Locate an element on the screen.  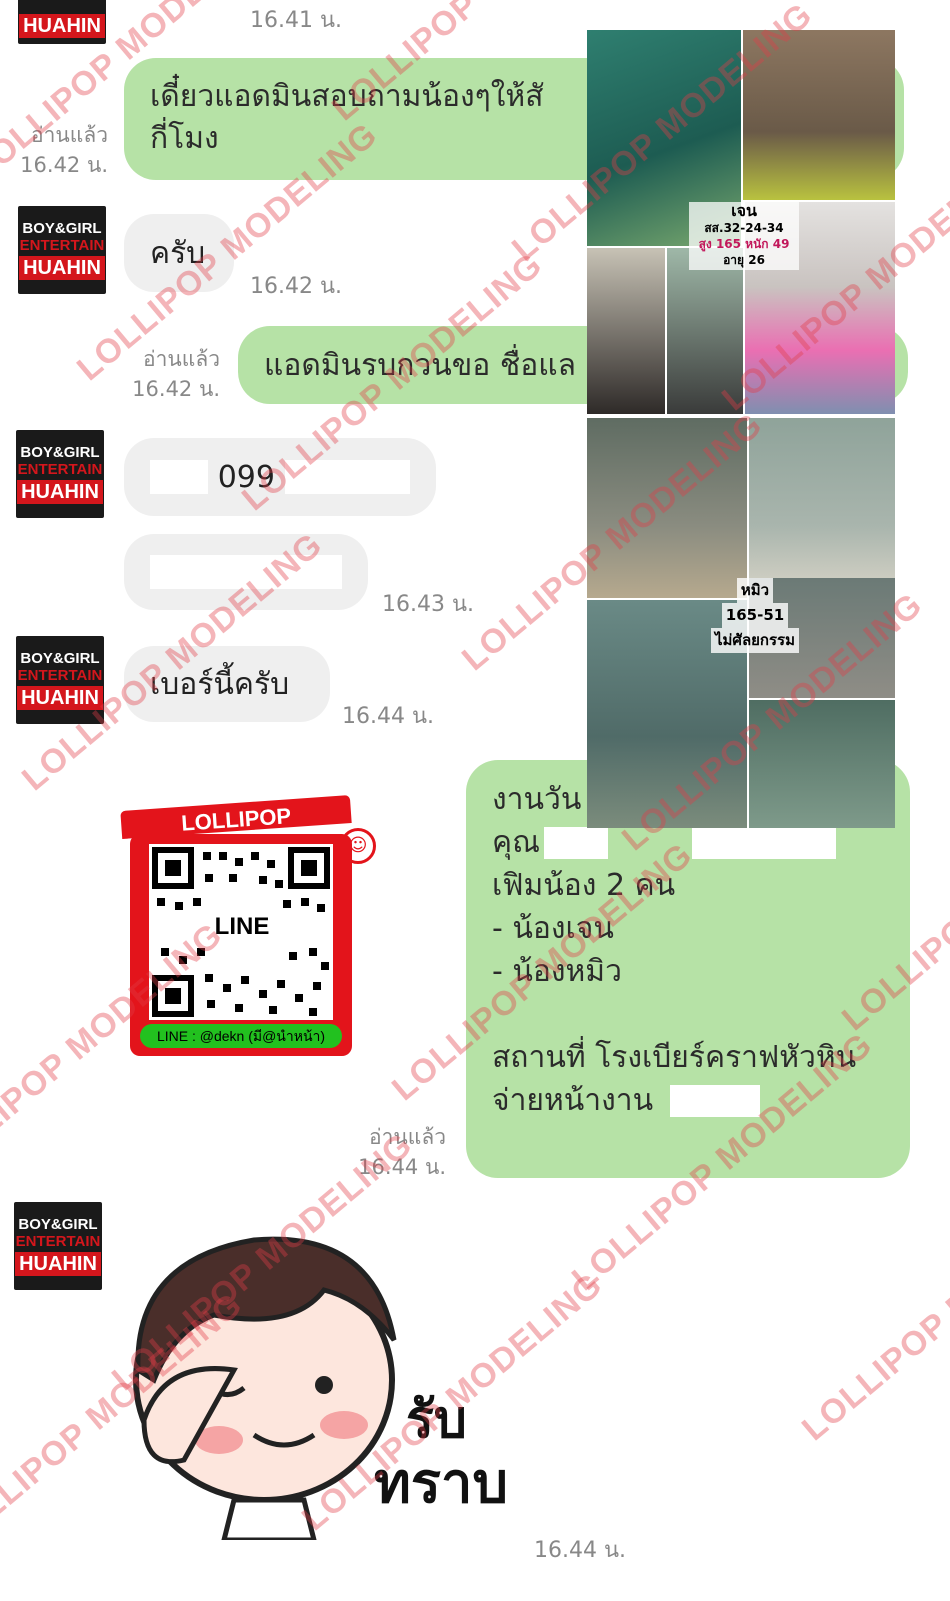
qr-footer: LINE : @dekn (มี@นำหน้า) is located at coordinates (241, 1036).